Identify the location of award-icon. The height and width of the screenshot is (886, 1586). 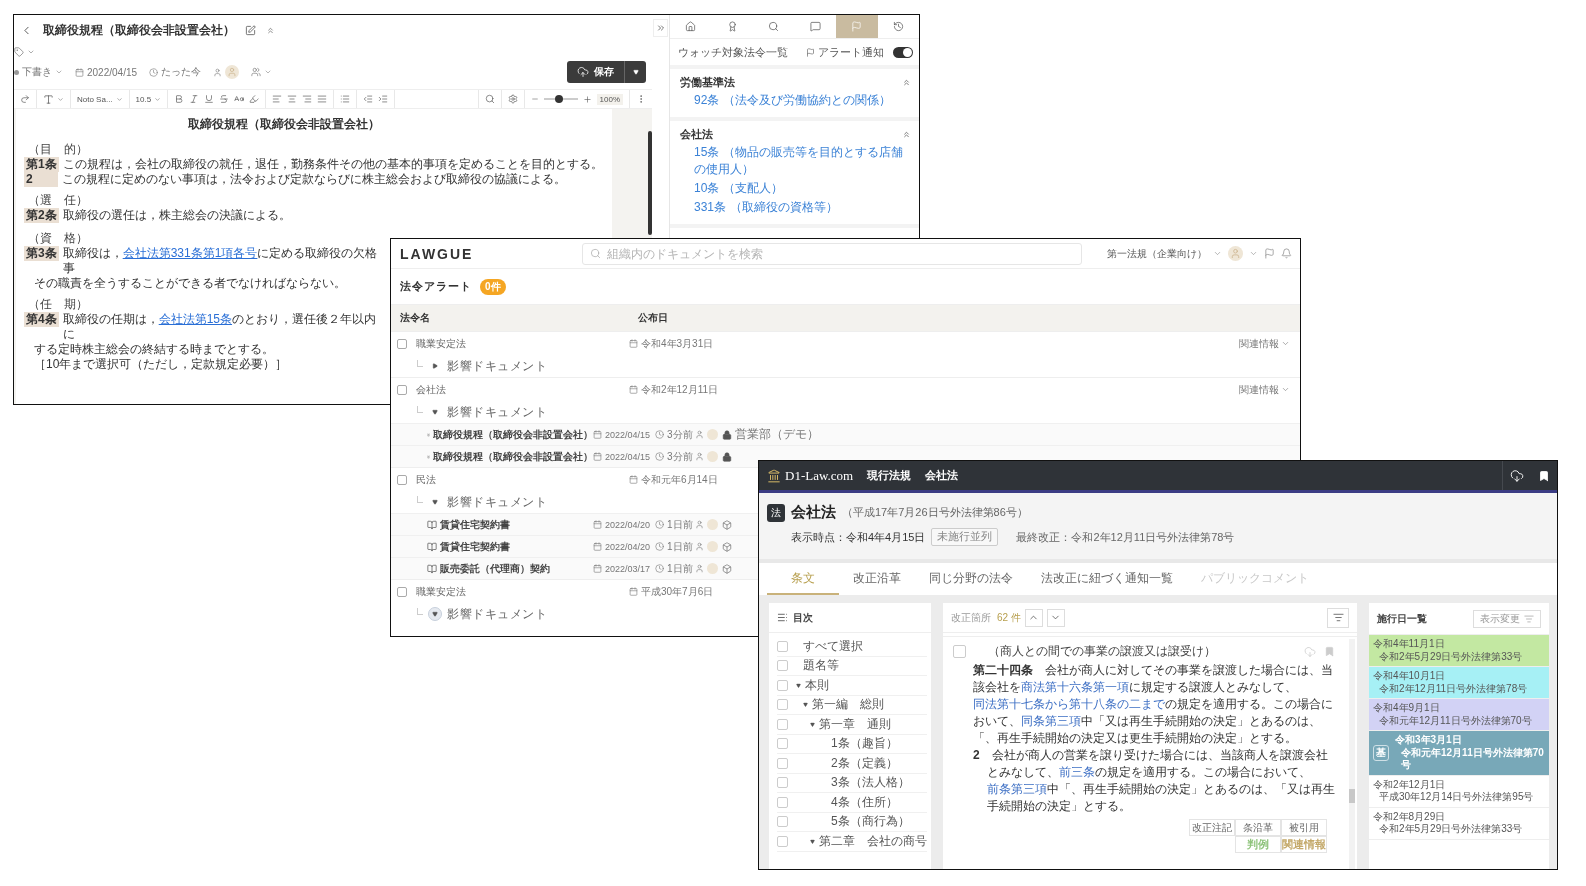
(732, 26).